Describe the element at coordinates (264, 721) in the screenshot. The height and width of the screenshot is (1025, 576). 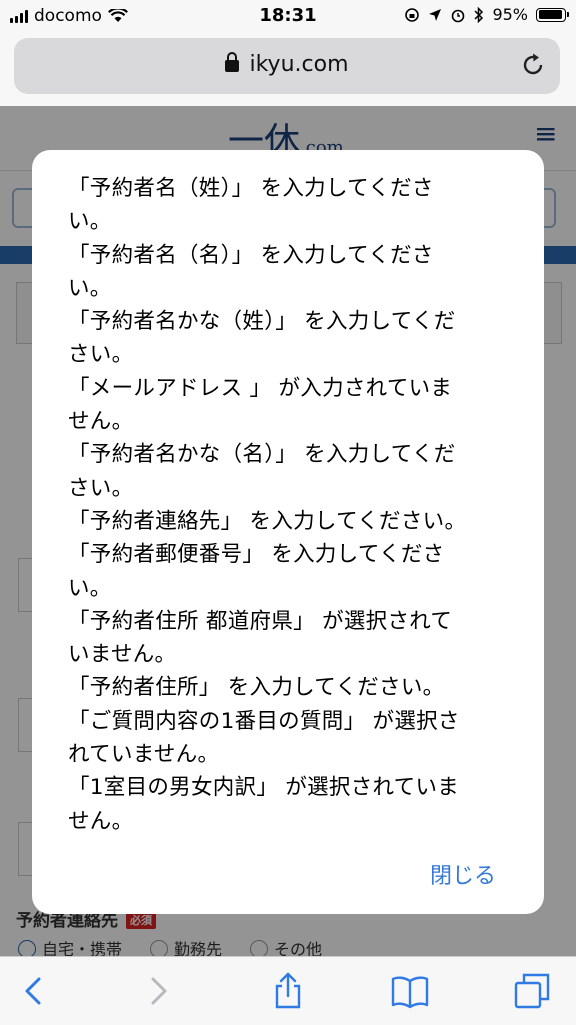
I see `alert-message-line: 「ご質問内容の1番目の質問」 が選択さ` at that location.